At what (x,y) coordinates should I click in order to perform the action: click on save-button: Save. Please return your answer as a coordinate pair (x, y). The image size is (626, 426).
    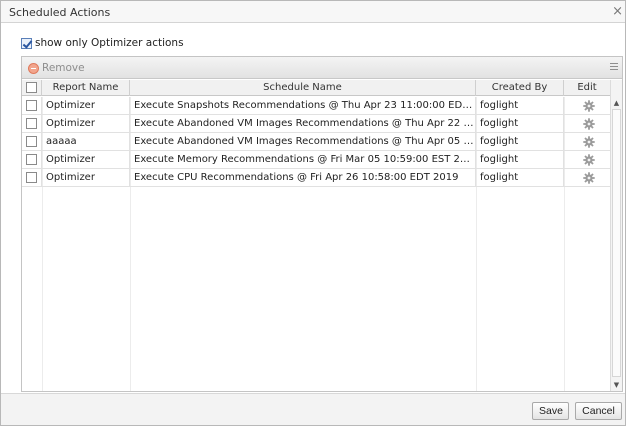
    Looking at the image, I should click on (550, 411).